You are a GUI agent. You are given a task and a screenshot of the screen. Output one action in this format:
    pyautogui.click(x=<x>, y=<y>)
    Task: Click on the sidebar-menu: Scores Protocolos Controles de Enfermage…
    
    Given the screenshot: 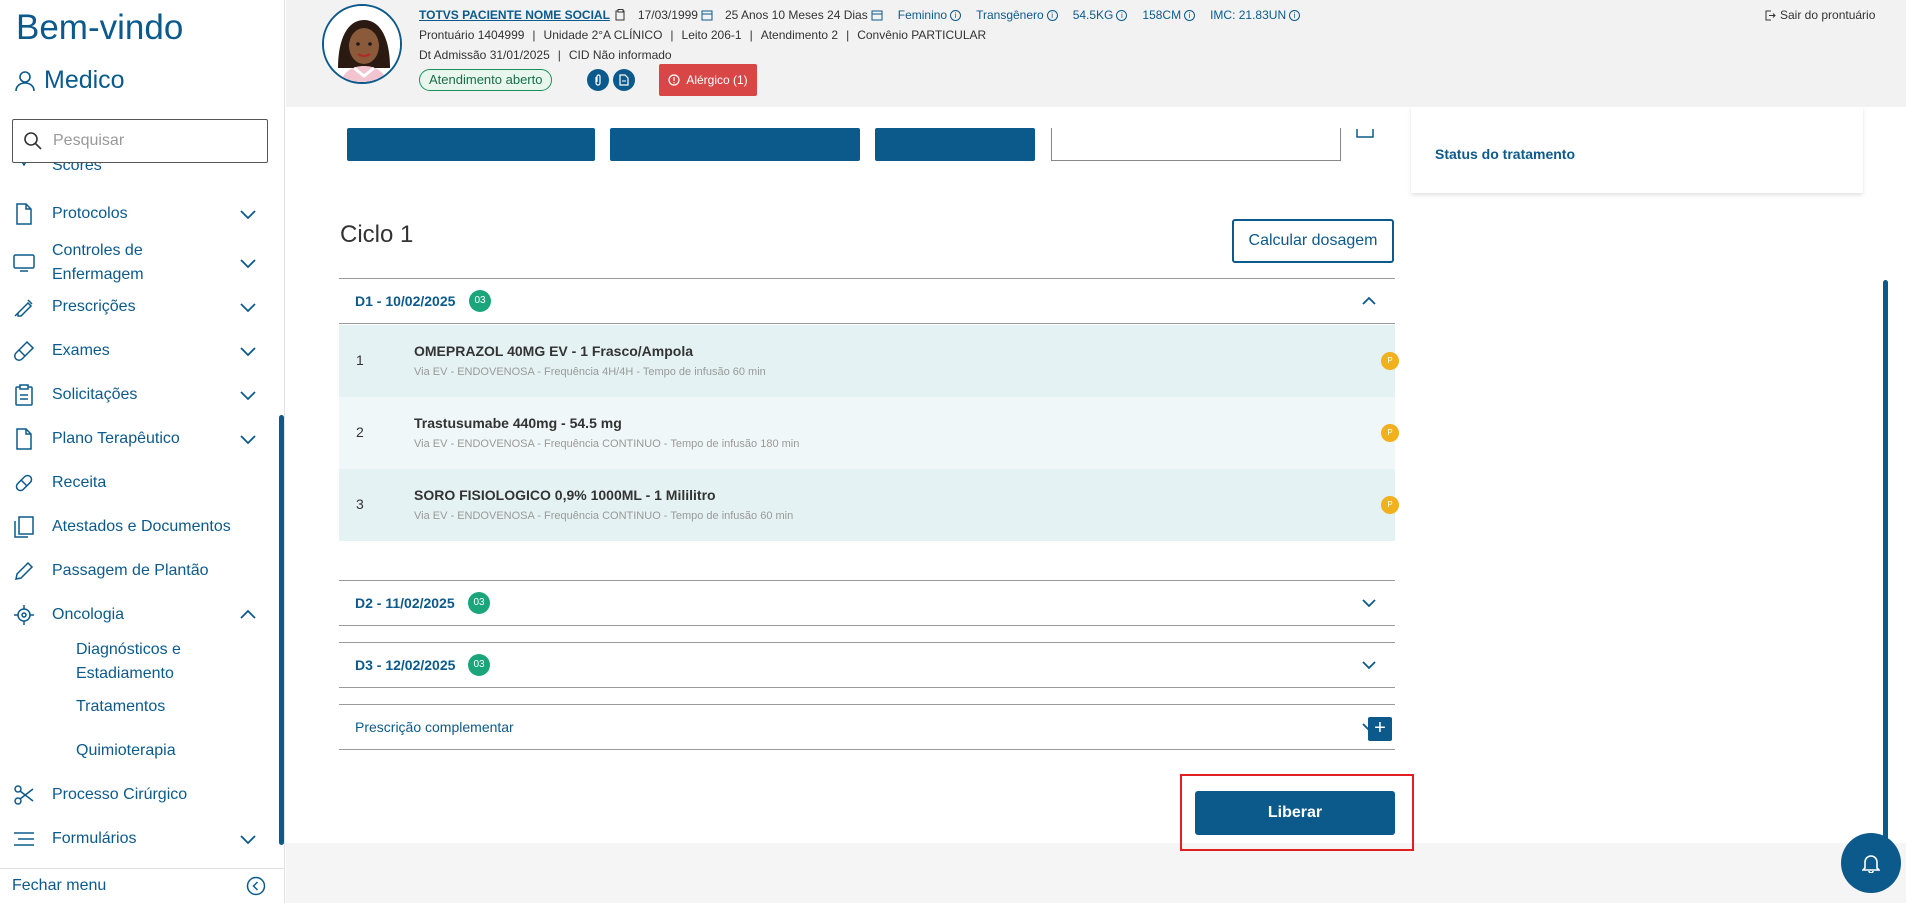 What is the action you would take?
    pyautogui.click(x=139, y=505)
    